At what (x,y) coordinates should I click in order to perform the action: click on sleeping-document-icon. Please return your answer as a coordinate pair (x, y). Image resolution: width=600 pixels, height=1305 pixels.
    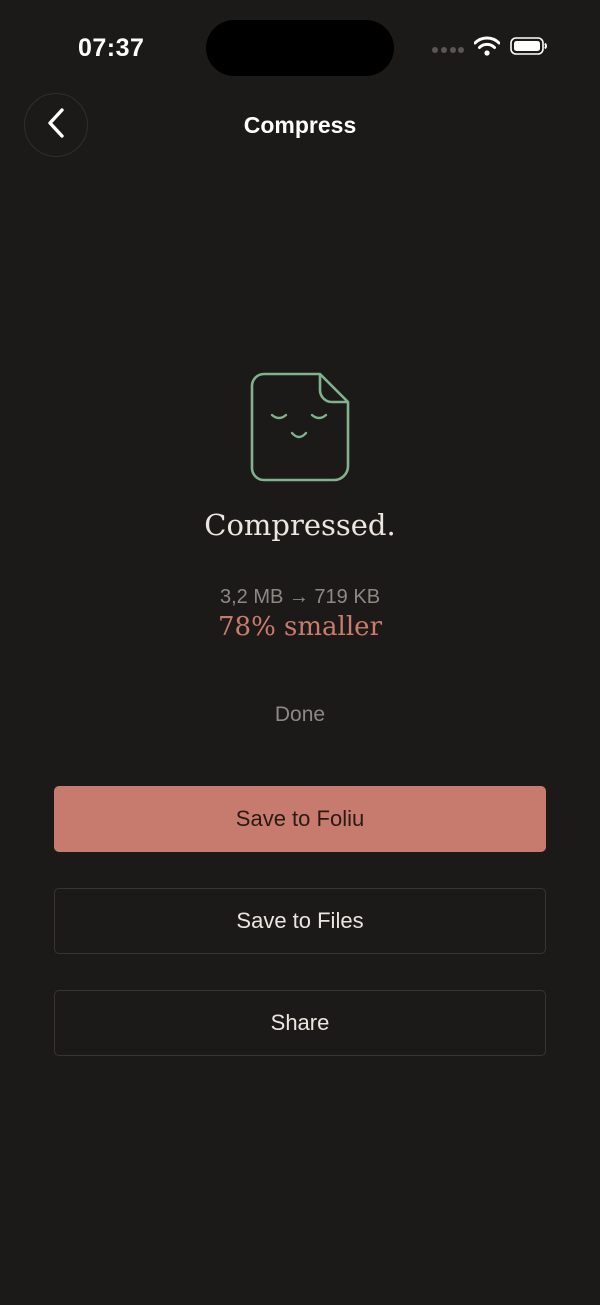
    Looking at the image, I should click on (300, 427).